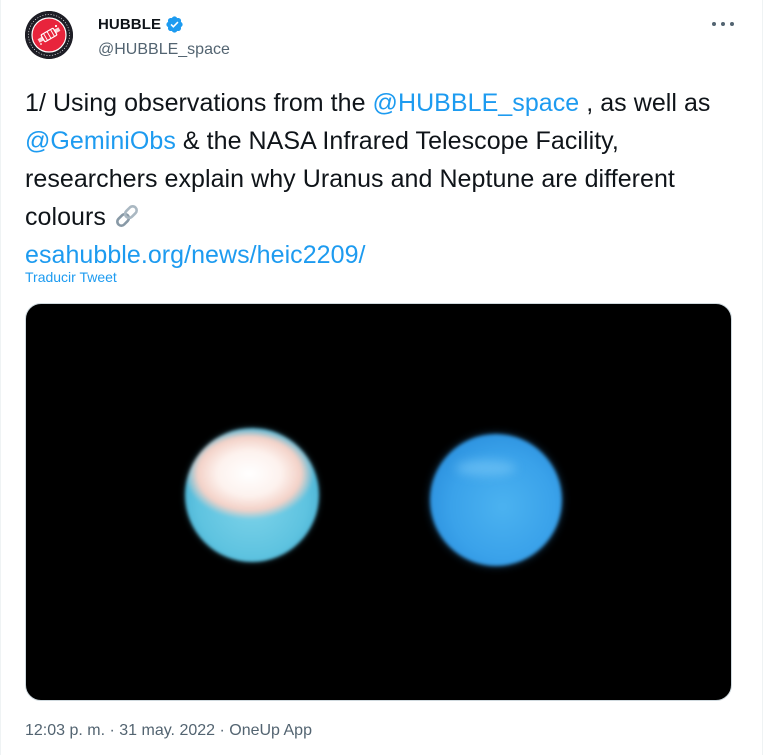  I want to click on neptune-planet, so click(496, 500).